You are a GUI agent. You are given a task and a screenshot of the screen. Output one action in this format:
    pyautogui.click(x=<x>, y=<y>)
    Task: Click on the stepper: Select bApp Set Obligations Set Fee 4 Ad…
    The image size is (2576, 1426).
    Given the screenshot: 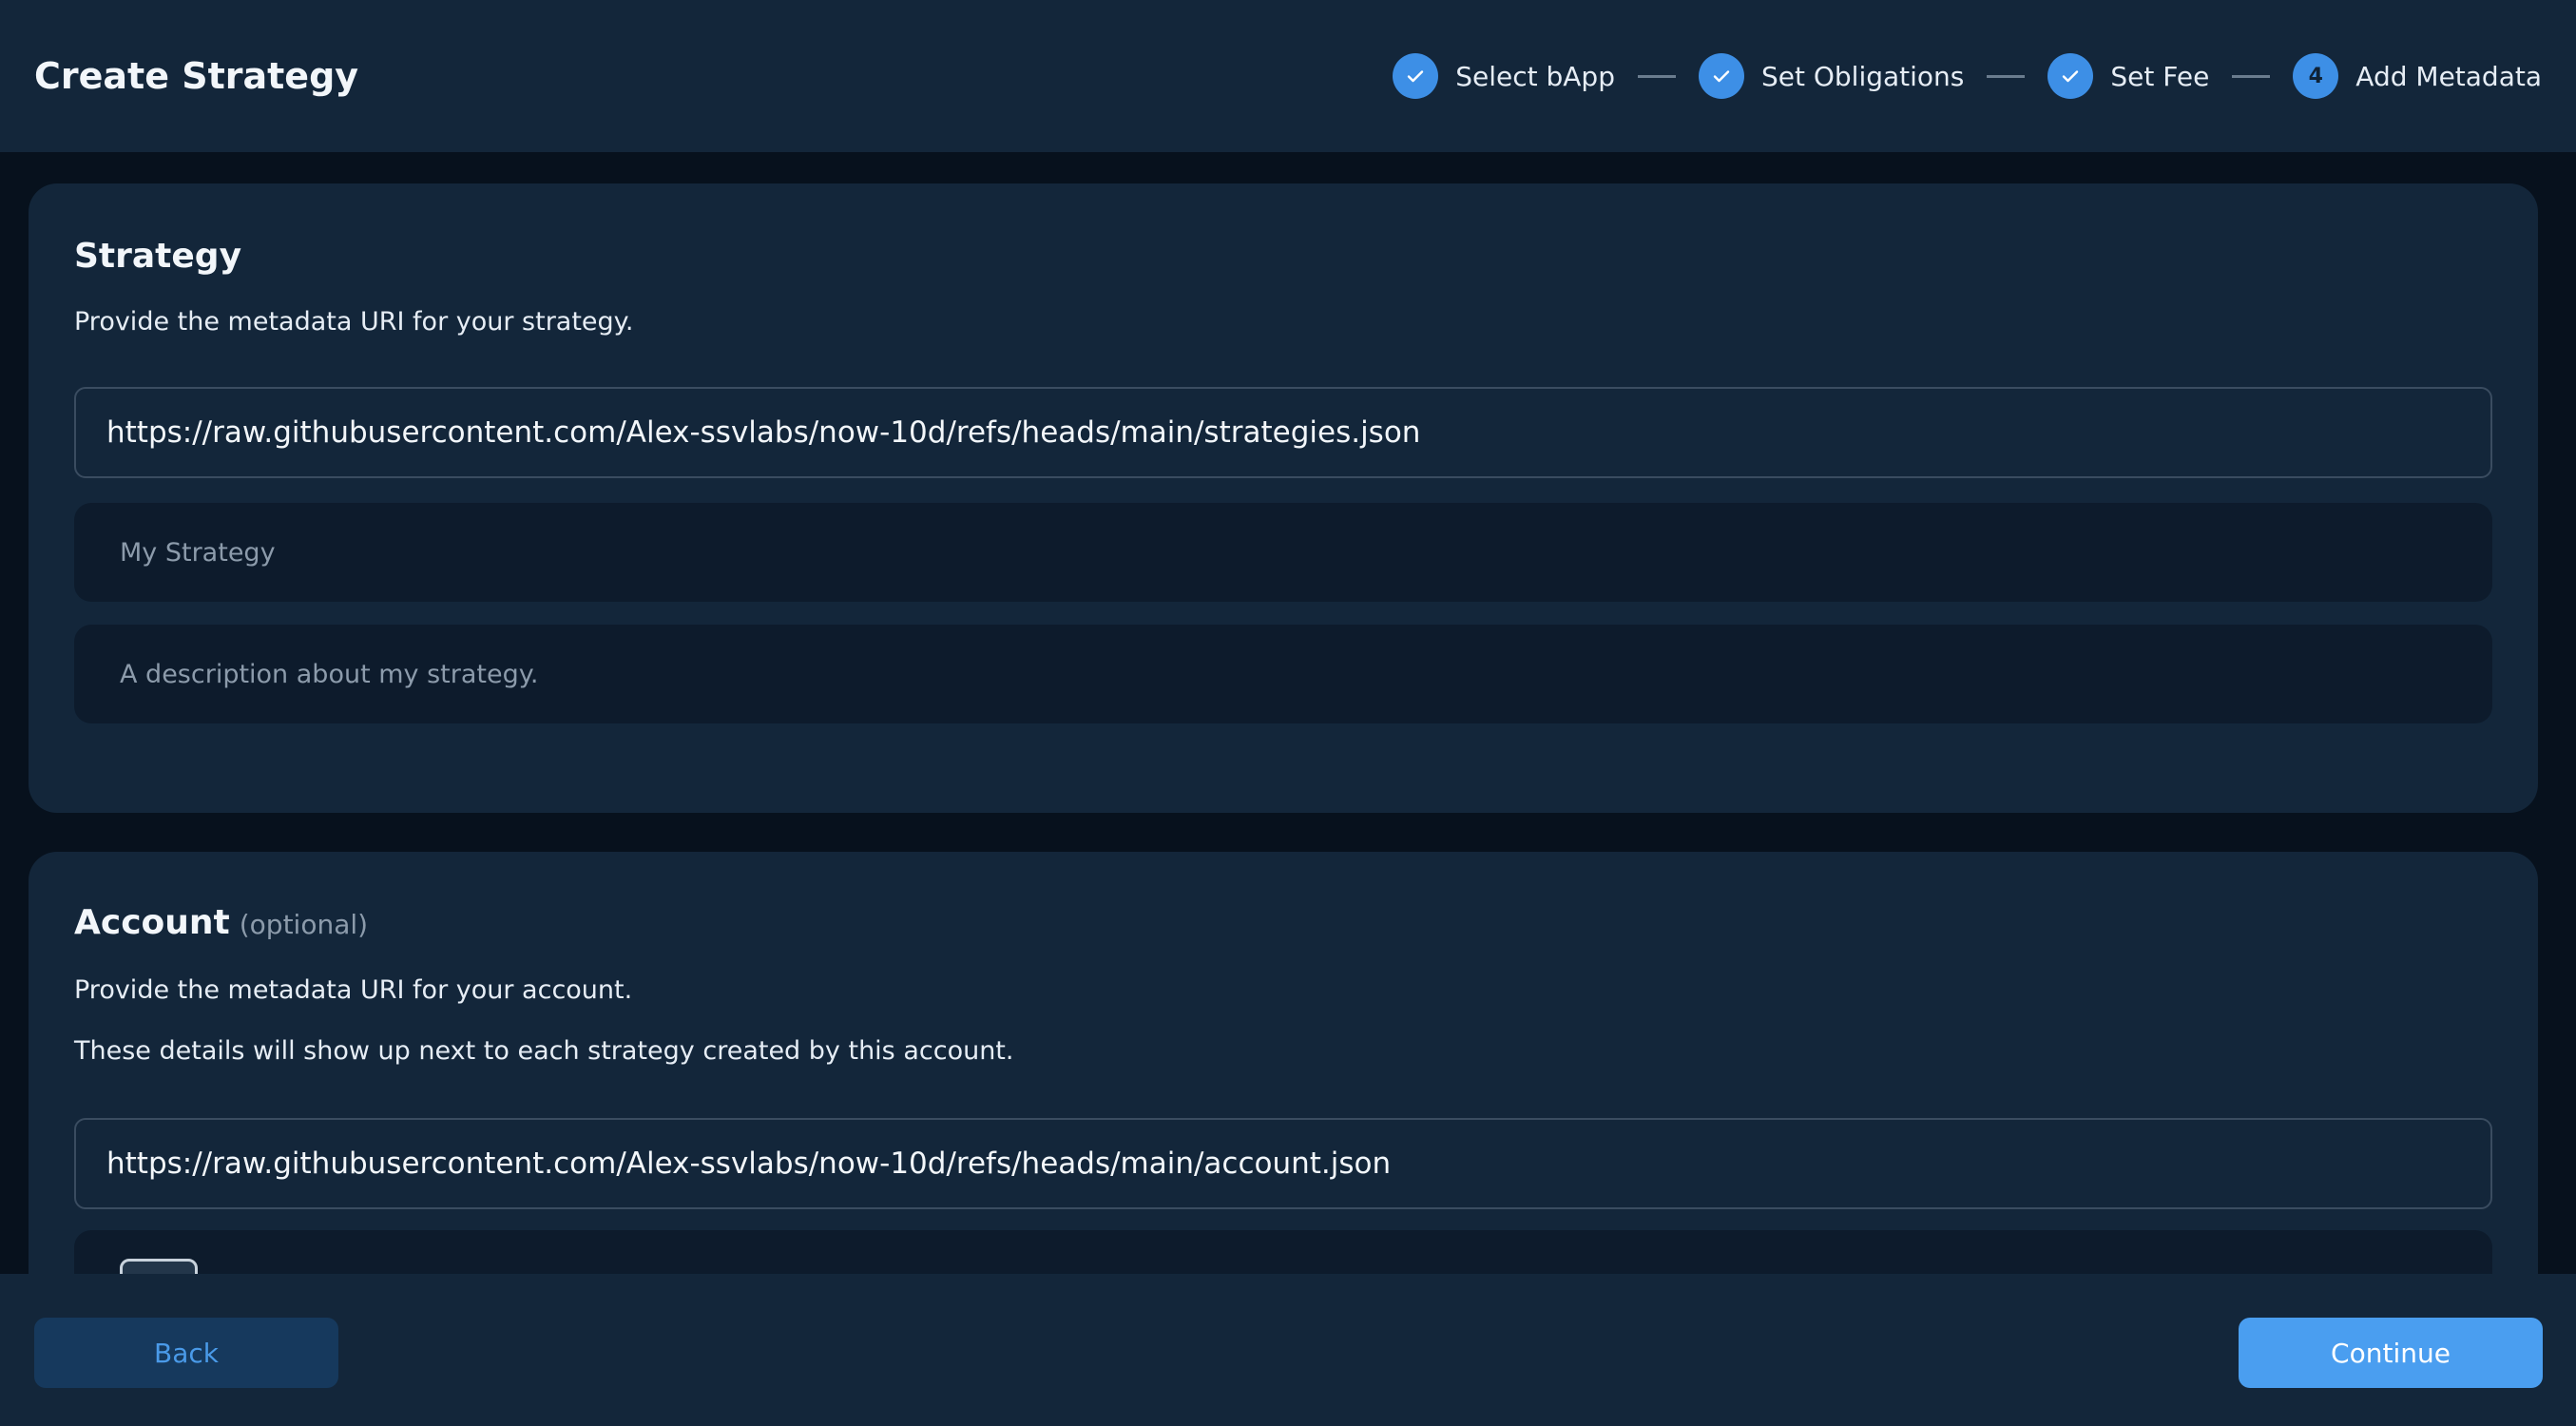 What is the action you would take?
    pyautogui.click(x=1968, y=76)
    